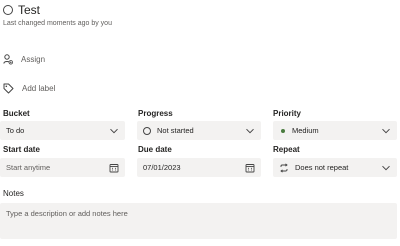 The width and height of the screenshot is (400, 246). Describe the element at coordinates (322, 167) in the screenshot. I see `repeat-value: Does not repeat` at that location.